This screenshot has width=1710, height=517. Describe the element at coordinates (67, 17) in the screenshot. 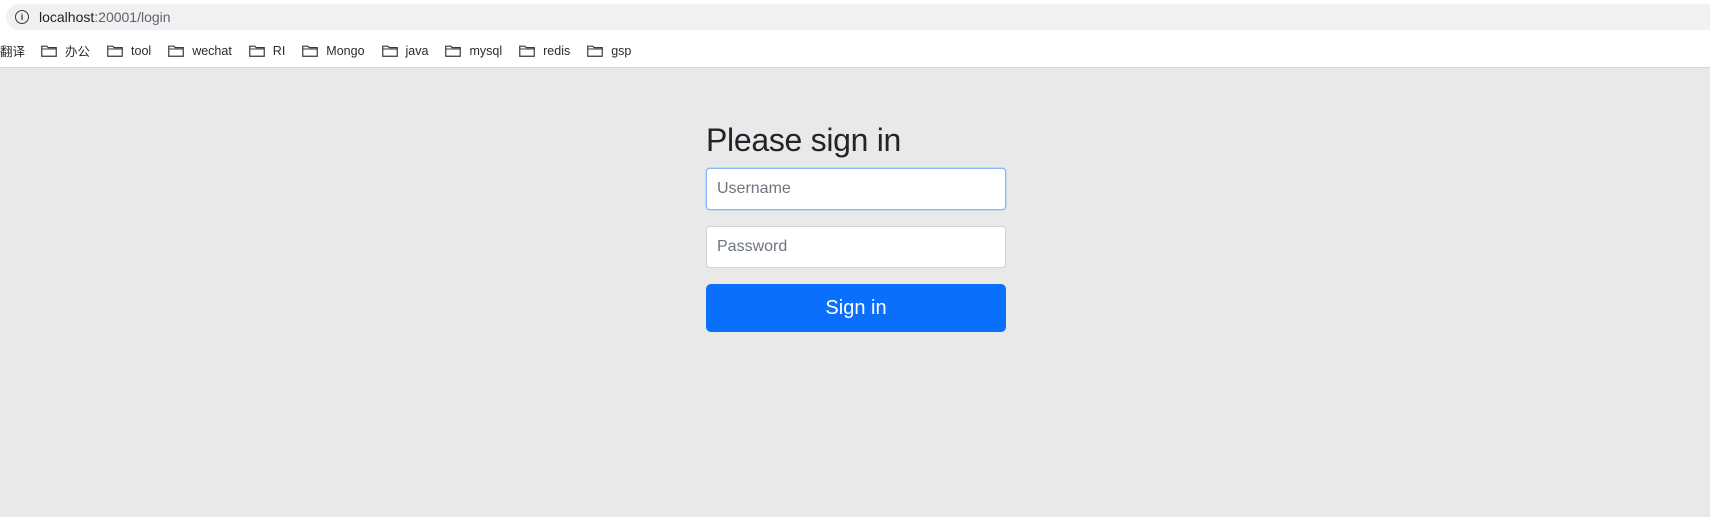

I see `url-host: localhost` at that location.